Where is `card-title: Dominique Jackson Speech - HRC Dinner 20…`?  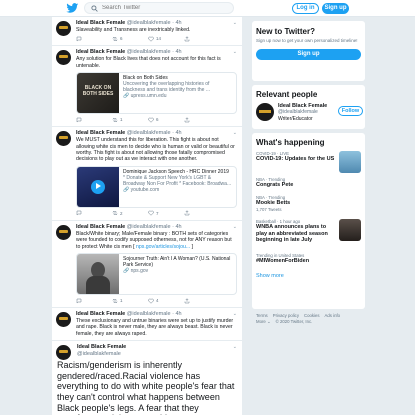
card-title: Dominique Jackson Speech - HRC Dinner 20… is located at coordinates (176, 171).